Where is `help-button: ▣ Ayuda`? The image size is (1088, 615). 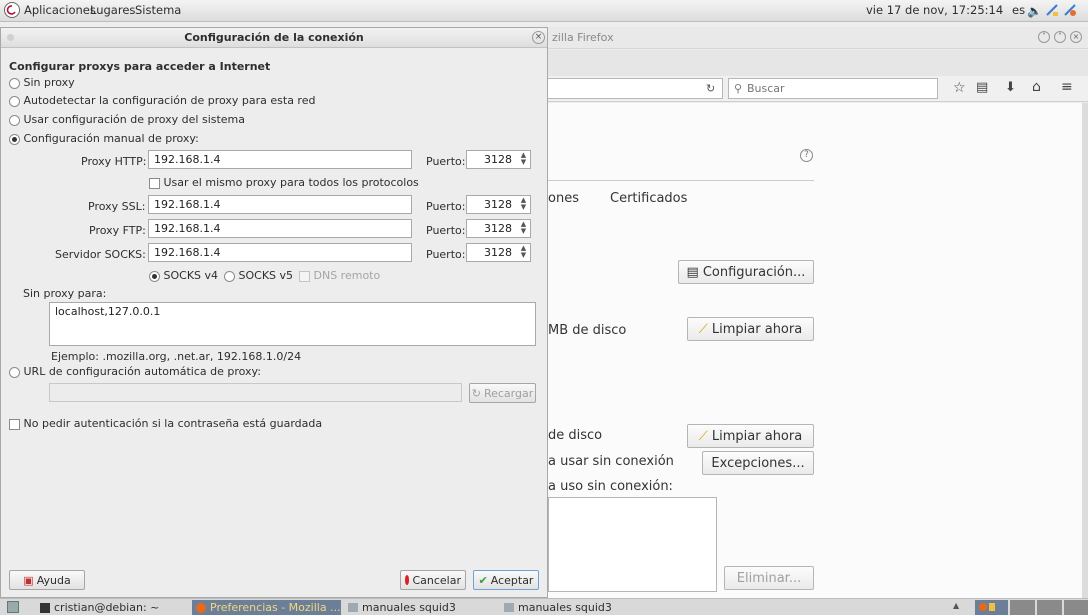
help-button: ▣ Ayuda is located at coordinates (47, 580).